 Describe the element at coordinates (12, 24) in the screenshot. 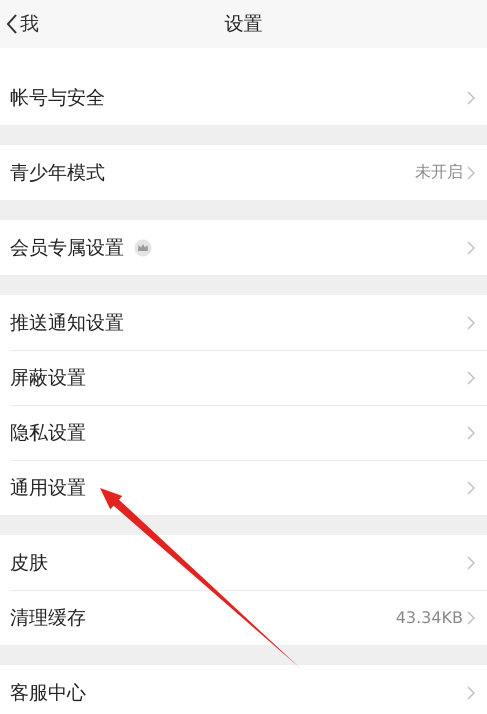

I see `back-icon` at that location.